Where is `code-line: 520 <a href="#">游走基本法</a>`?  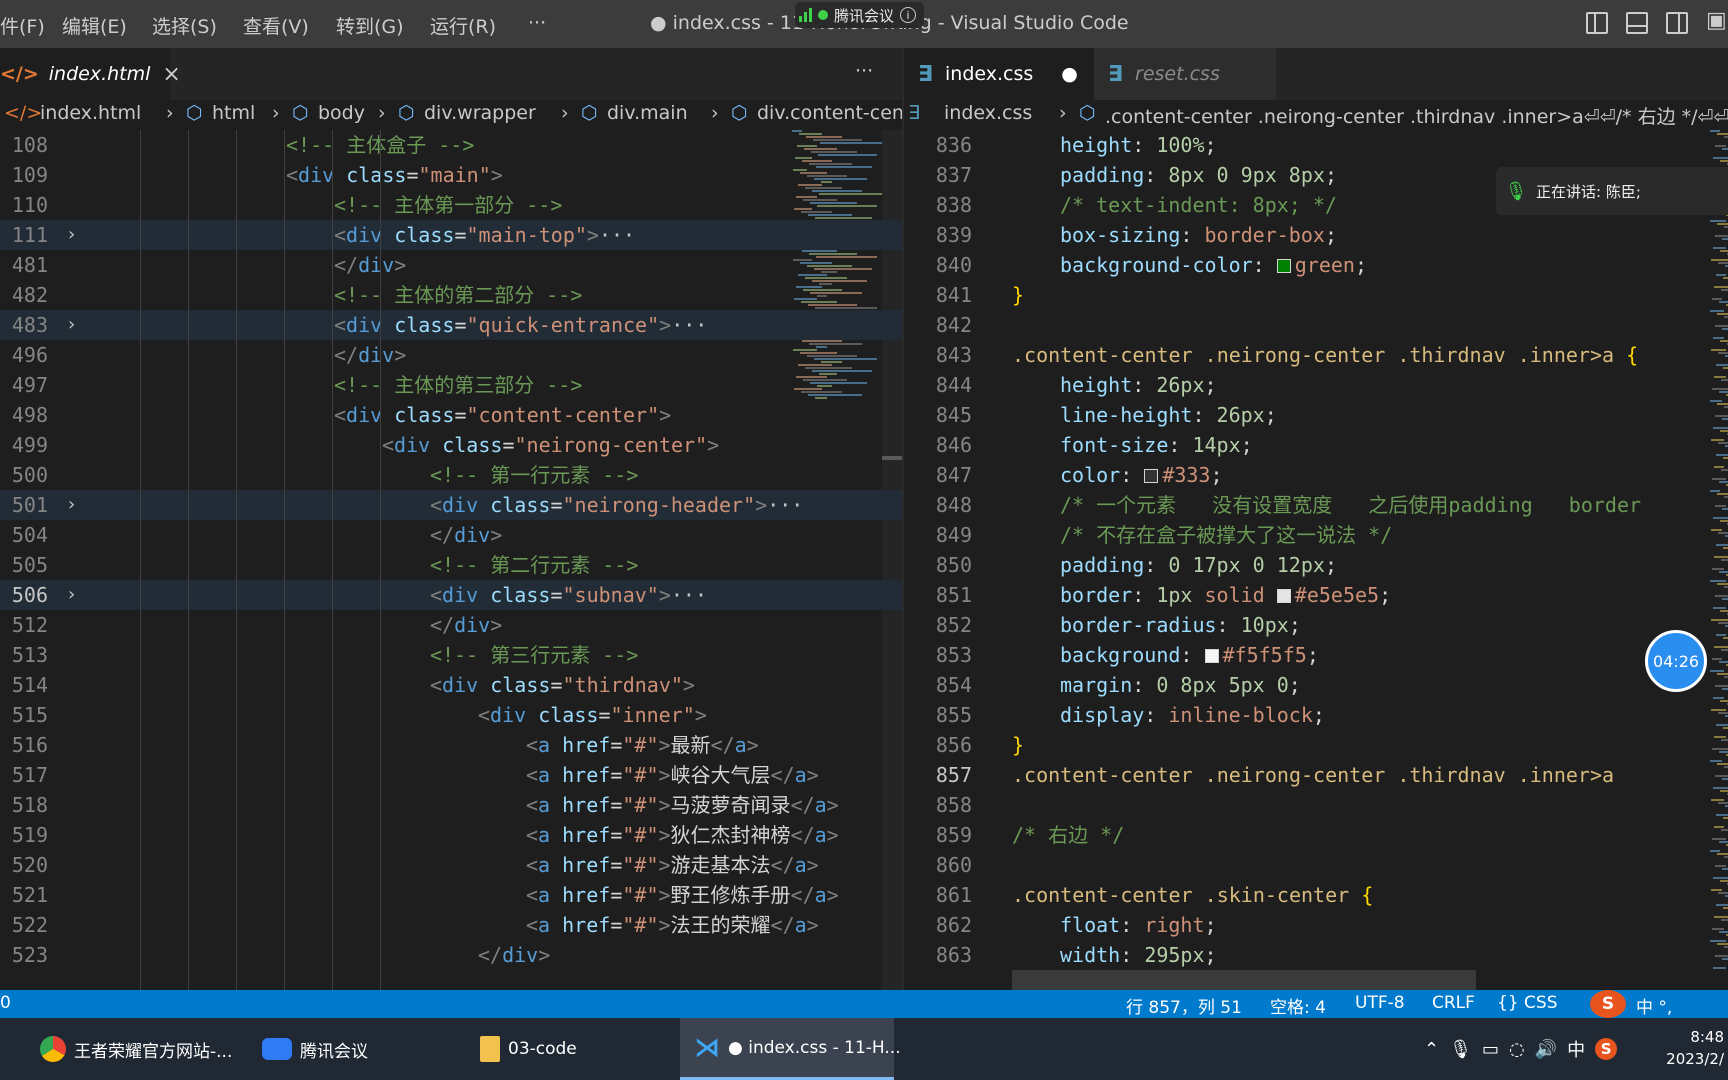
code-line: 520 <a href="#">游走基本法</a> is located at coordinates (451, 865).